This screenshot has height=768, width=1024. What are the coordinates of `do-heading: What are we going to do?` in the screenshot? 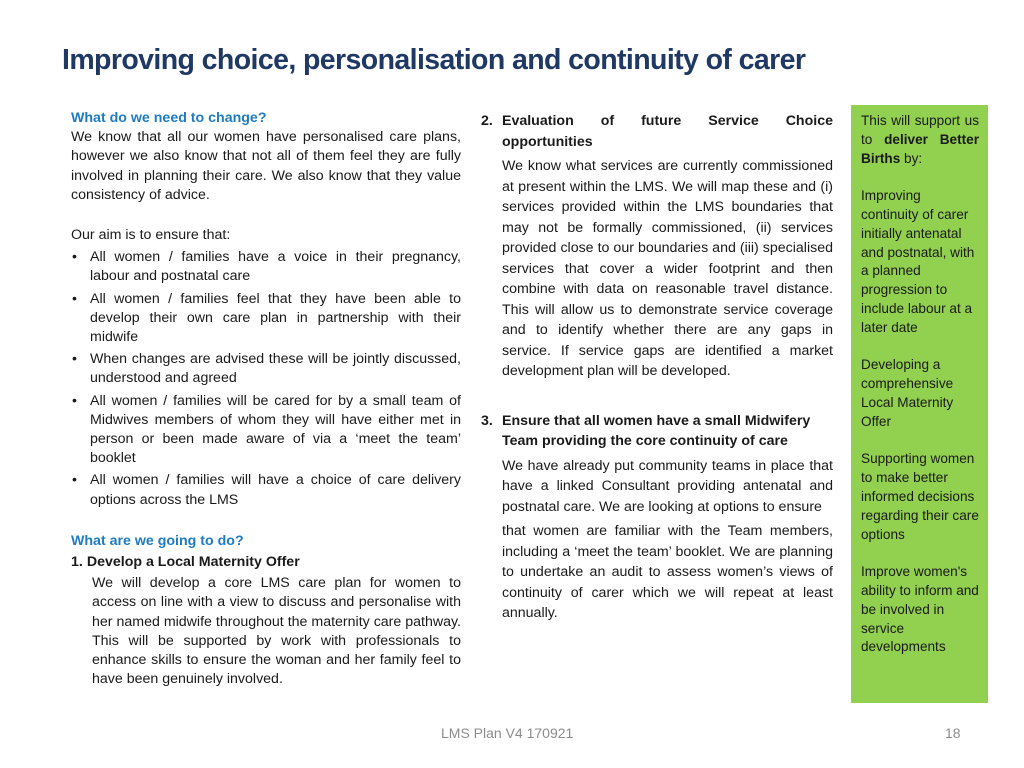 It's located at (157, 540).